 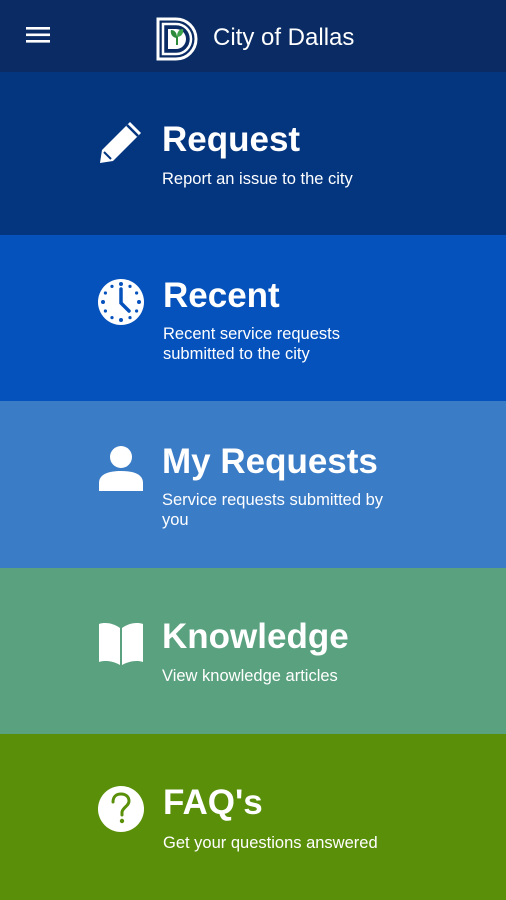 What do you see at coordinates (178, 39) in the screenshot?
I see `city-of-dallas-logo` at bounding box center [178, 39].